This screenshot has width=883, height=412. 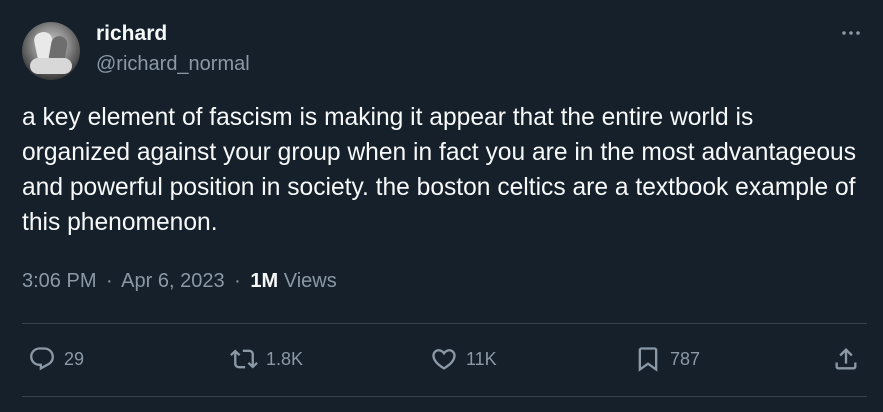 What do you see at coordinates (131, 34) in the screenshot?
I see `author-name: richard` at bounding box center [131, 34].